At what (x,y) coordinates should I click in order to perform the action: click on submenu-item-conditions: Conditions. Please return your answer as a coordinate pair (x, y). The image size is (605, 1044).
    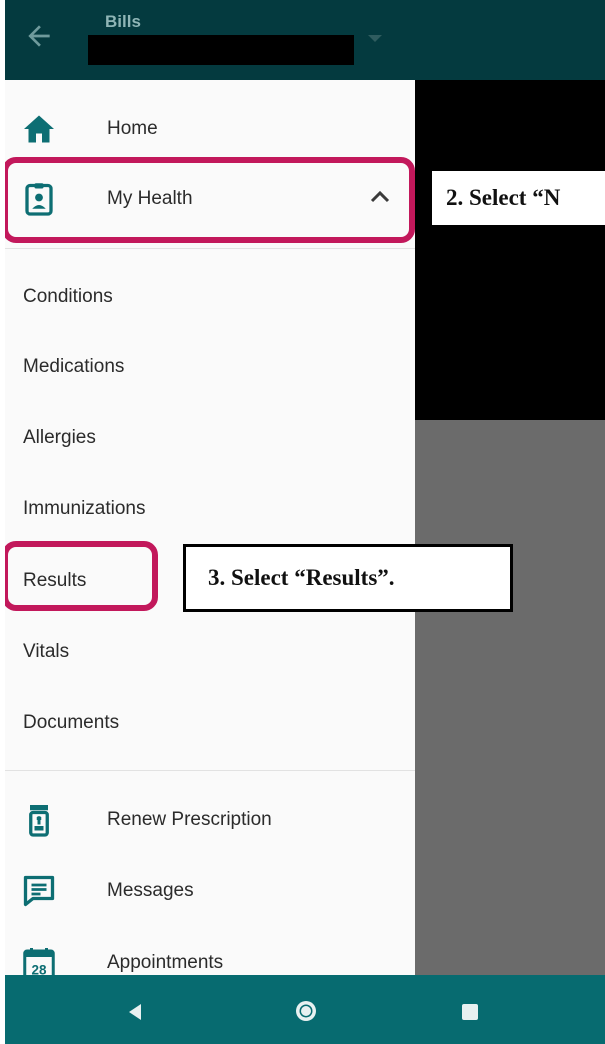
    Looking at the image, I should click on (210, 297).